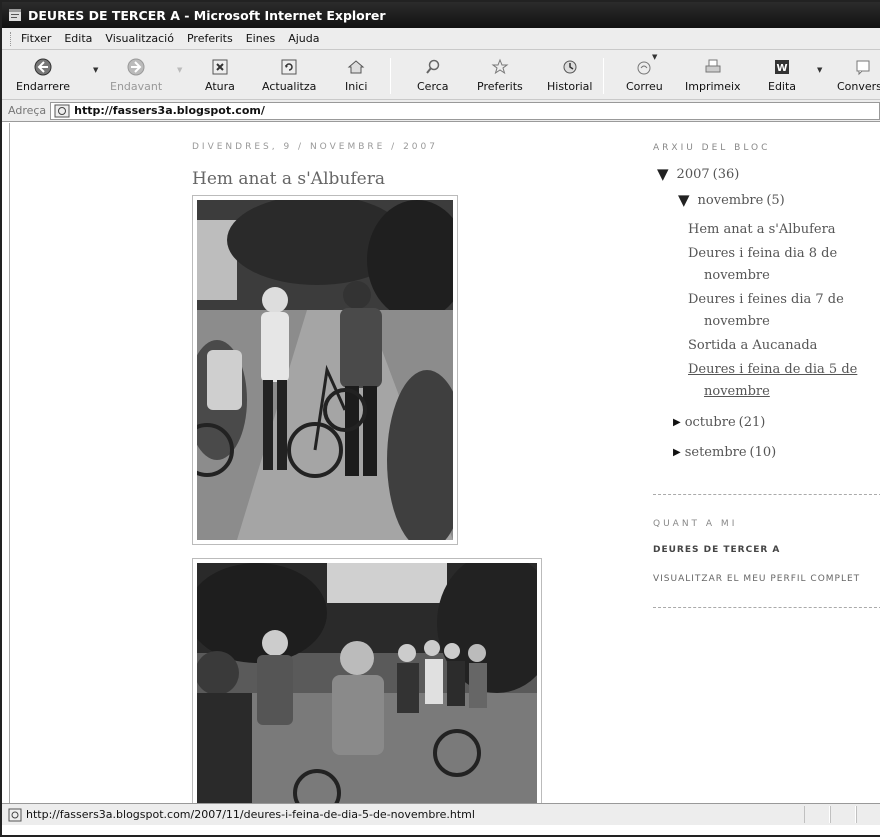  Describe the element at coordinates (288, 179) in the screenshot. I see `post-title: Hem anat a s'Albufera` at that location.